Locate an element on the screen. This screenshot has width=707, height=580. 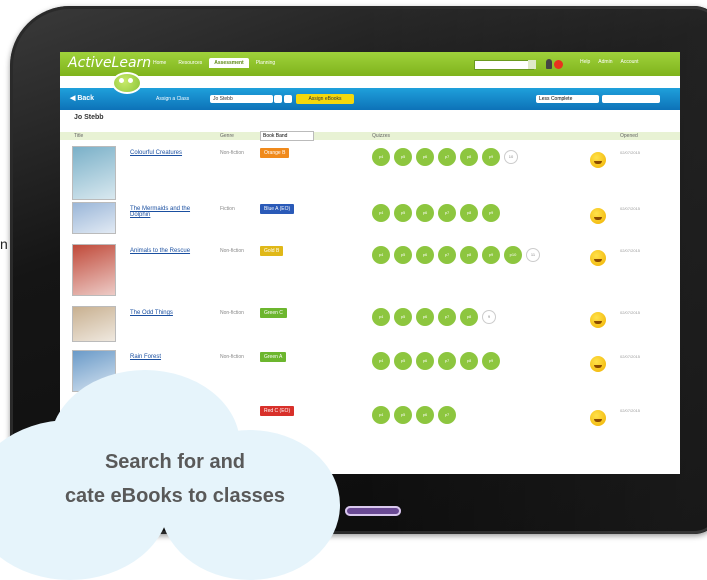
quiz-incomplete-badge: 11 is located at coordinates (533, 255).